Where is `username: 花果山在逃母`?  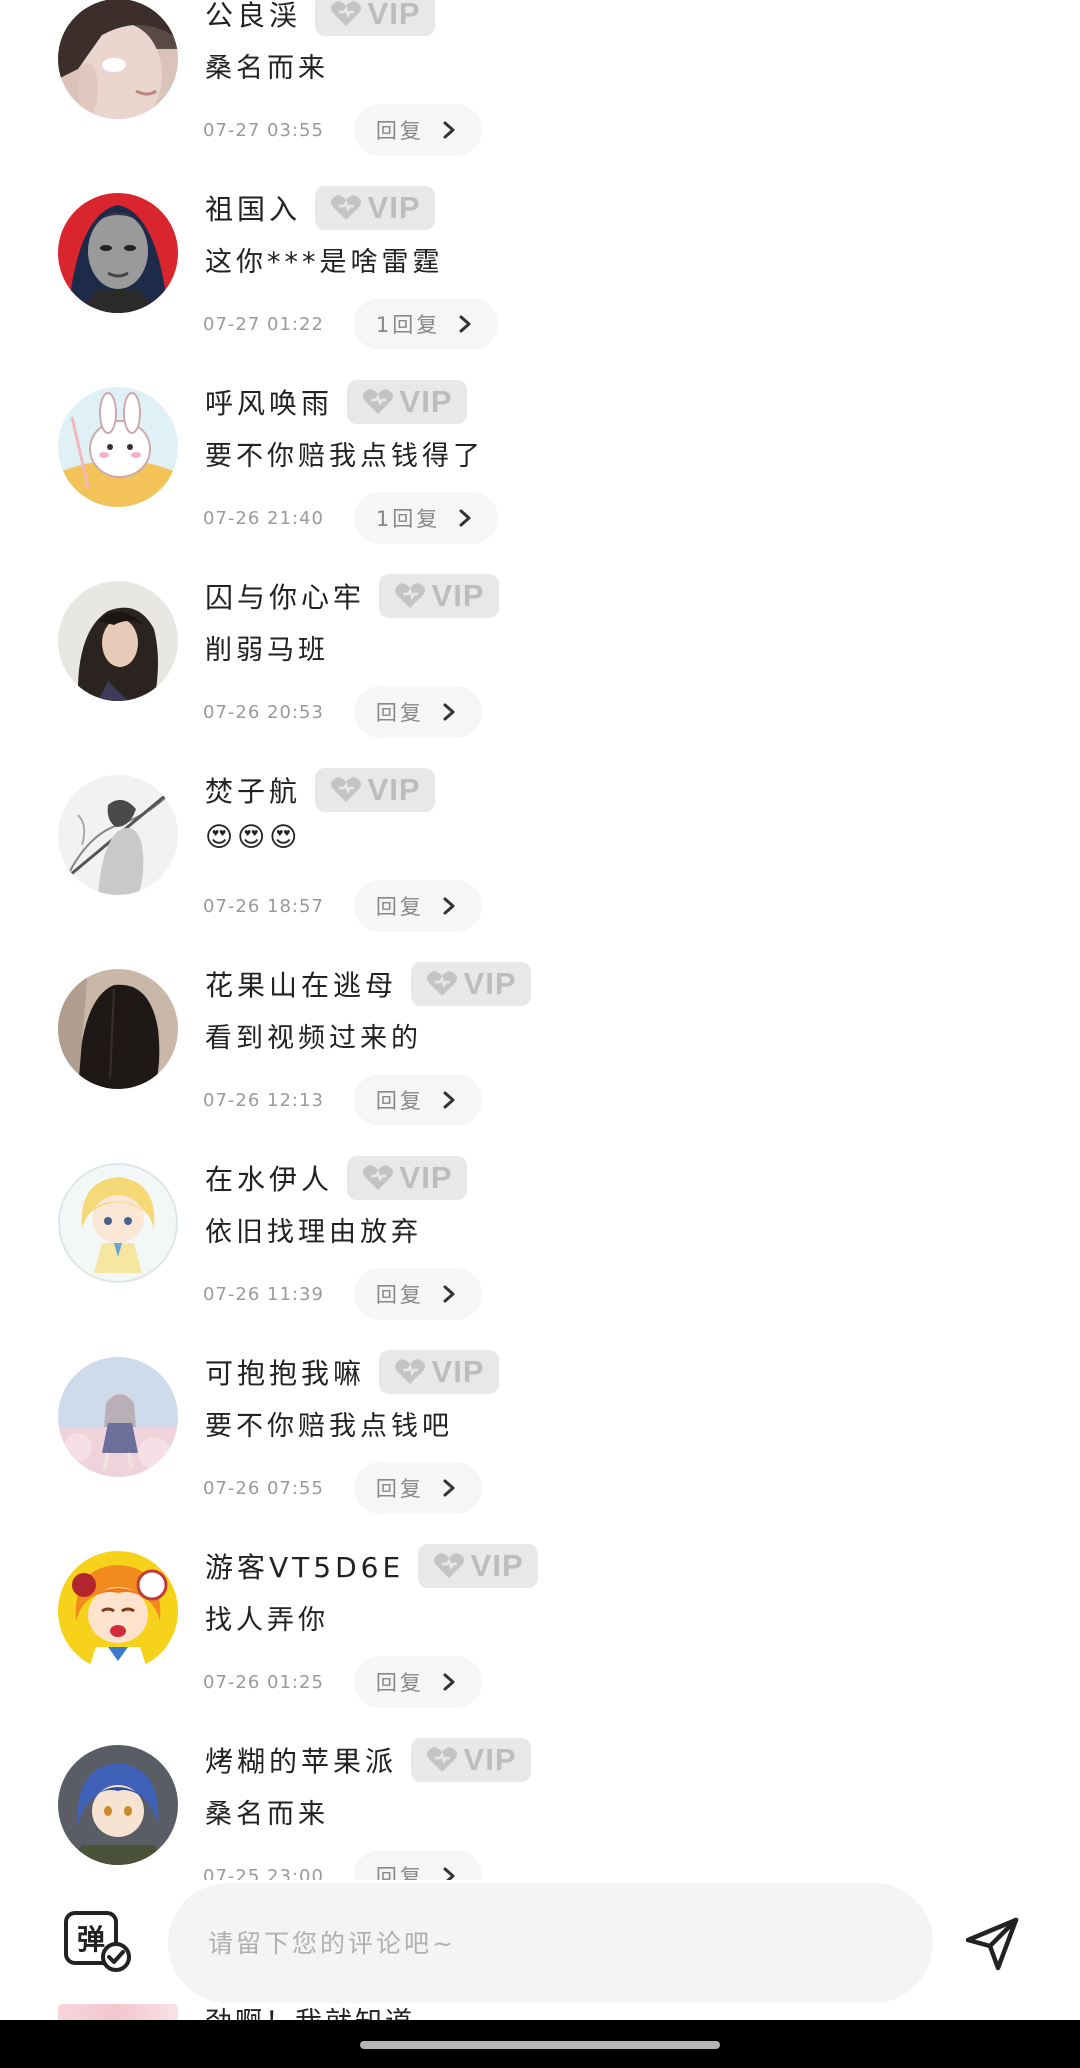 username: 花果山在逃母 is located at coordinates (301, 984).